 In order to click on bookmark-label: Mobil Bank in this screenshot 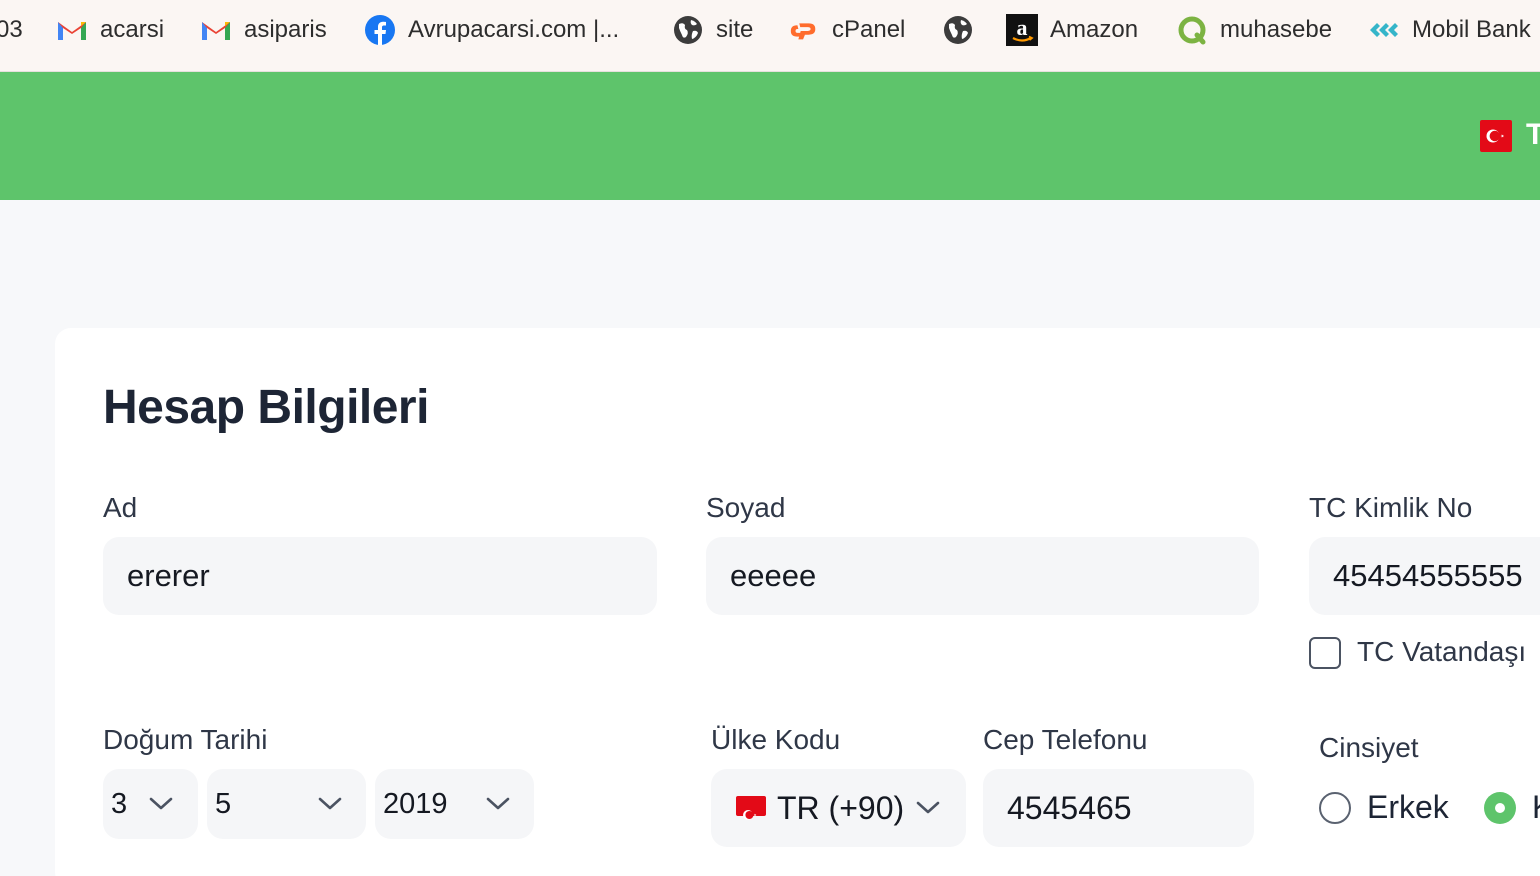, I will do `click(1471, 29)`.